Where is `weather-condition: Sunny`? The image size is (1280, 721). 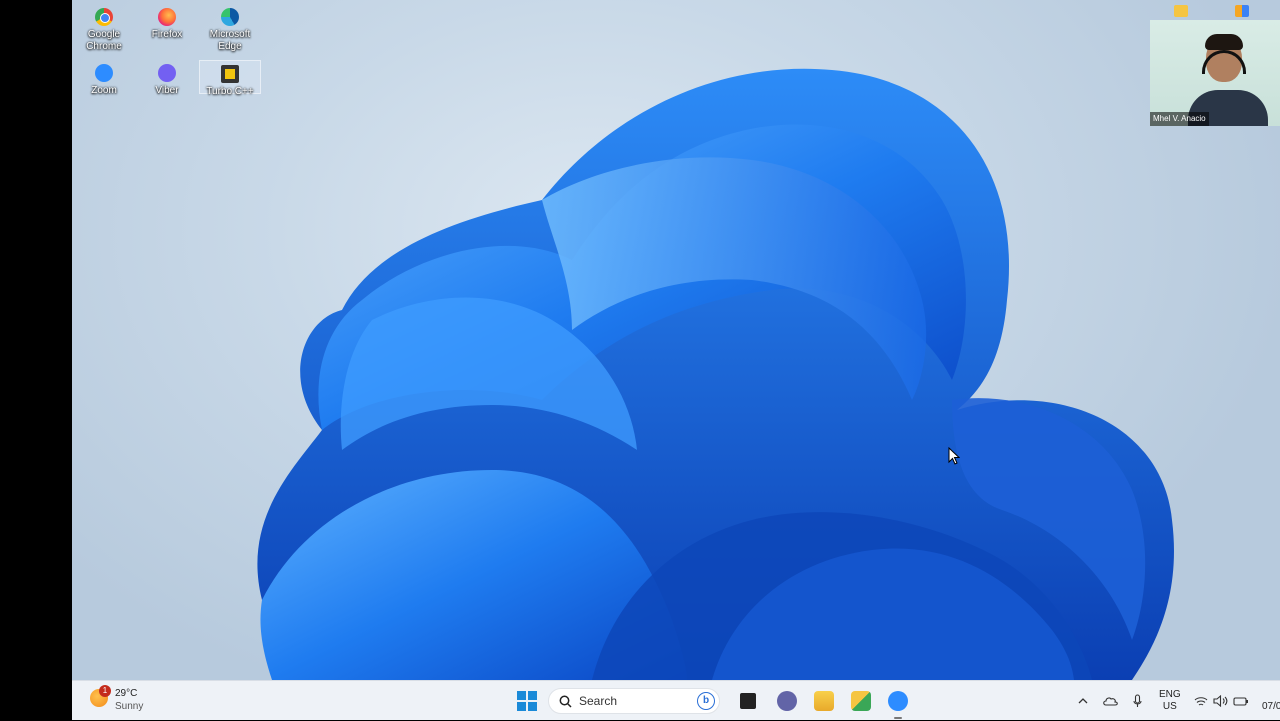 weather-condition: Sunny is located at coordinates (129, 706).